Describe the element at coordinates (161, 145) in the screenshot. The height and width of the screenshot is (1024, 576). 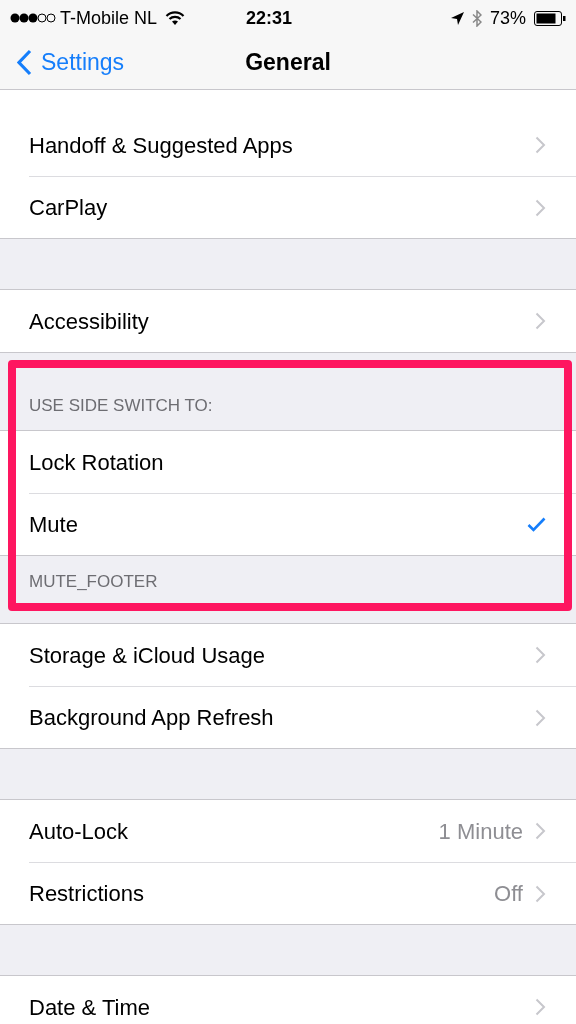
I see `row-label: Handoff & Suggested Apps` at that location.